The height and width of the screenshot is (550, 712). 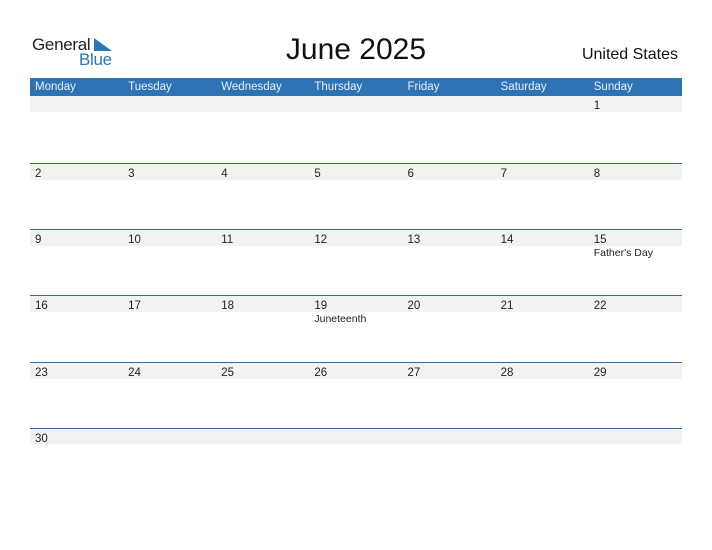 What do you see at coordinates (356, 196) in the screenshot?
I see `week-row: 2 3 4 5 6 7 8` at bounding box center [356, 196].